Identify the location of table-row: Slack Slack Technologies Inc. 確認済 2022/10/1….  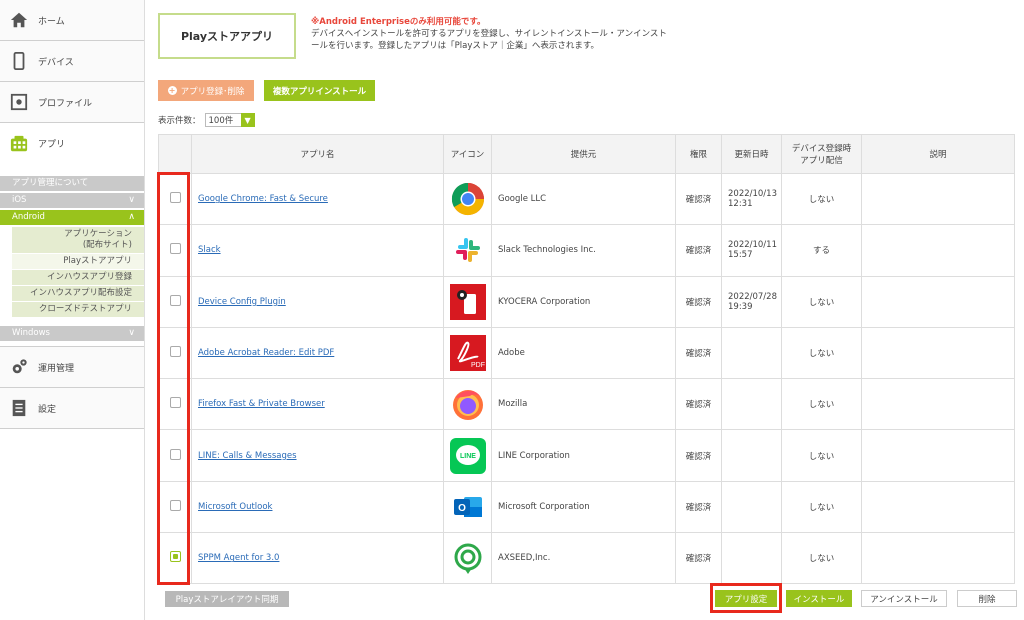
(586, 250).